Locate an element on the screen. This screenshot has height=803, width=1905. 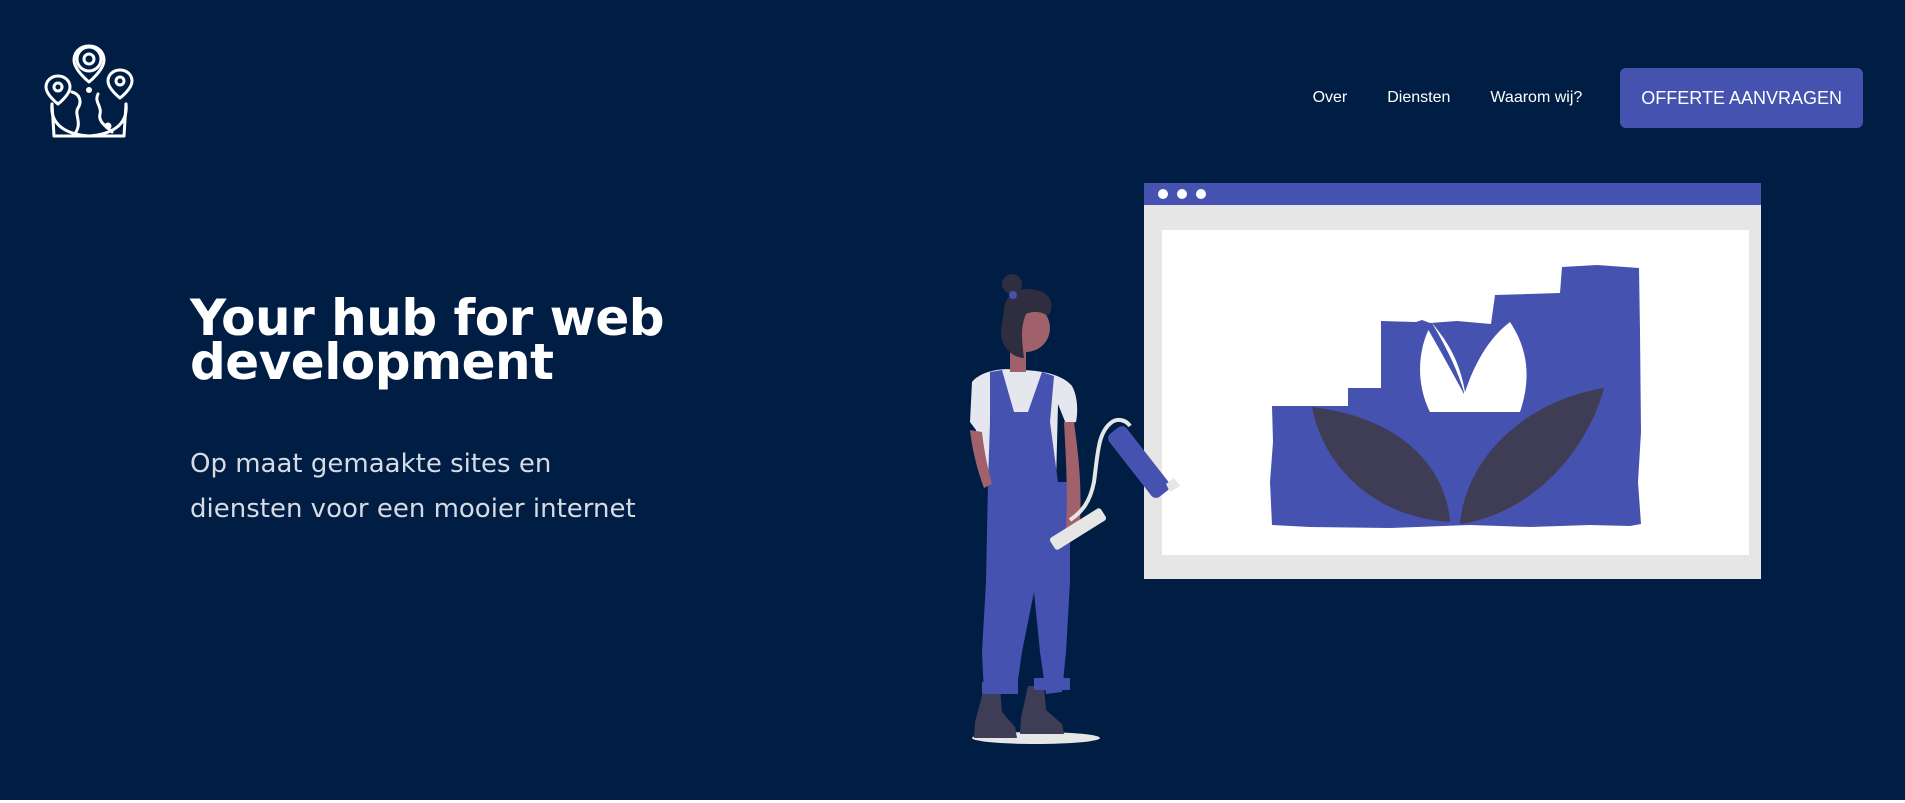
hero-title: Your hub for web development is located at coordinates (427, 340).